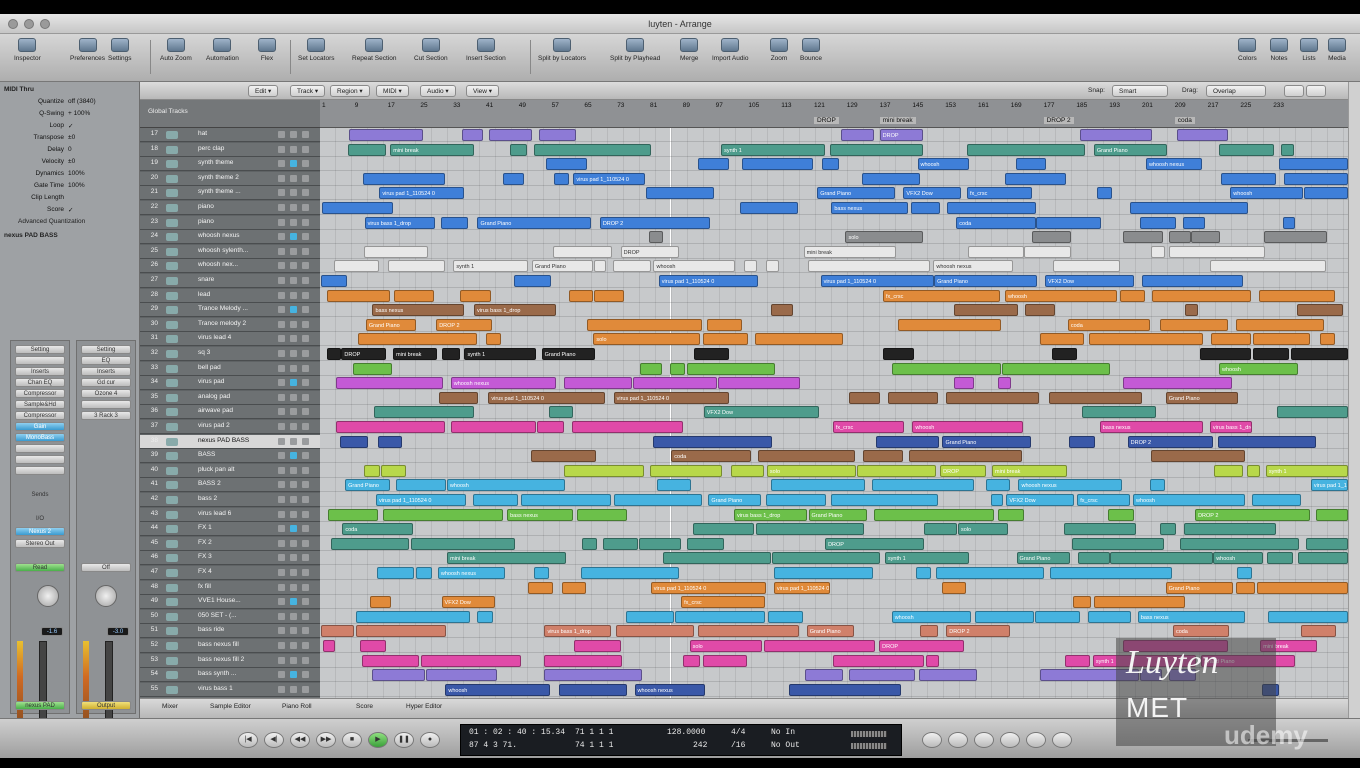 The height and width of the screenshot is (768, 1360). What do you see at coordinates (654, 222) in the screenshot?
I see `region: DROP 2` at bounding box center [654, 222].